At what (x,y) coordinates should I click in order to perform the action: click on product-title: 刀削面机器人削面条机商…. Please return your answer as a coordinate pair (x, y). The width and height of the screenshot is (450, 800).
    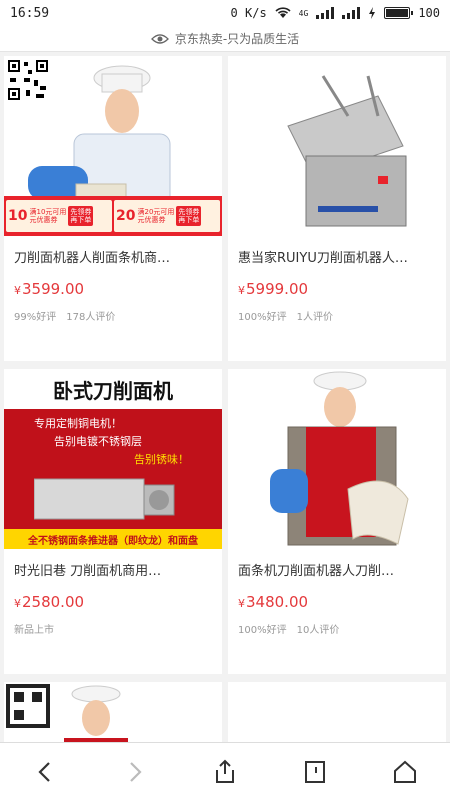
    Looking at the image, I should click on (113, 259).